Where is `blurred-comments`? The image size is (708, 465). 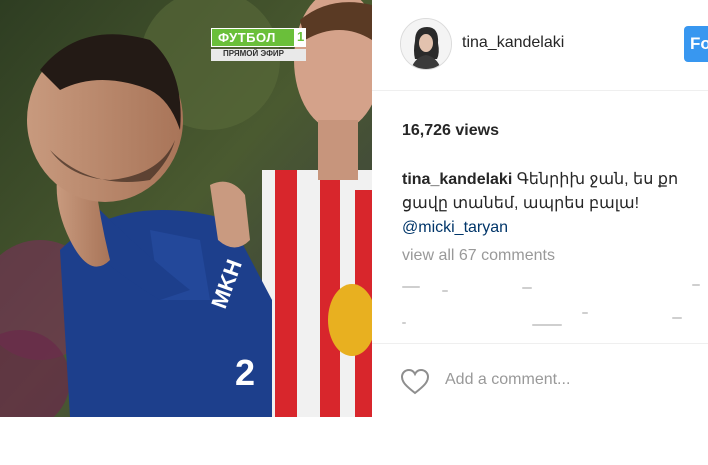 blurred-comments is located at coordinates (552, 307).